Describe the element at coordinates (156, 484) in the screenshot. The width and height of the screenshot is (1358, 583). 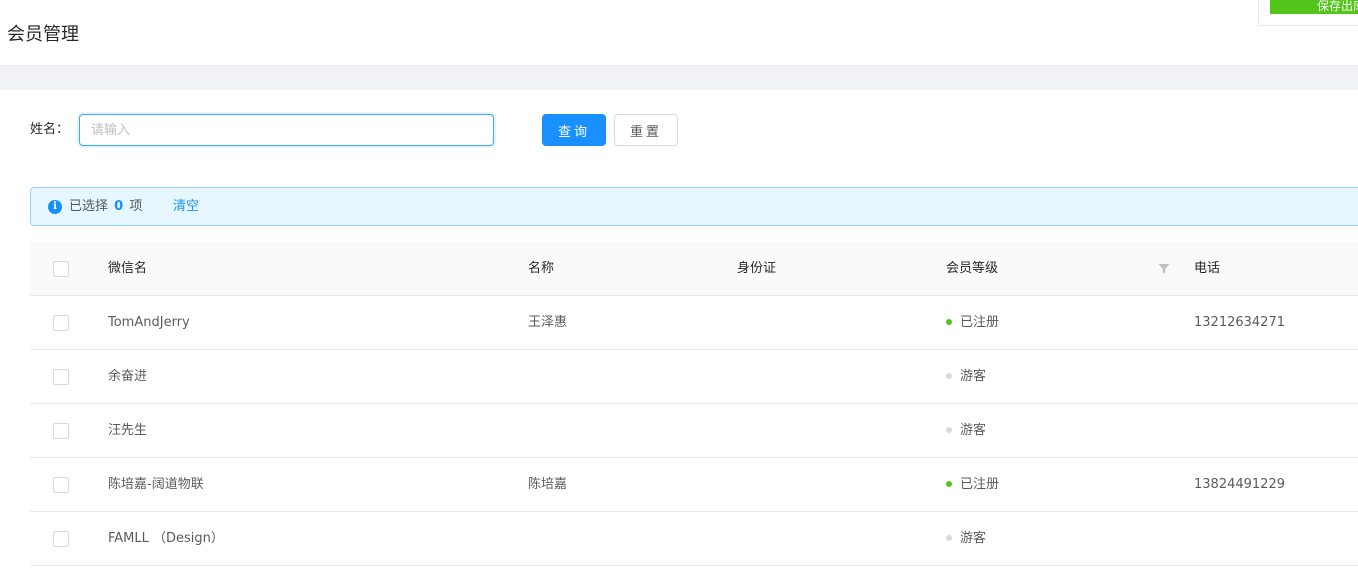
I see `cell-wechat: 陈培嘉-阔道物联` at that location.